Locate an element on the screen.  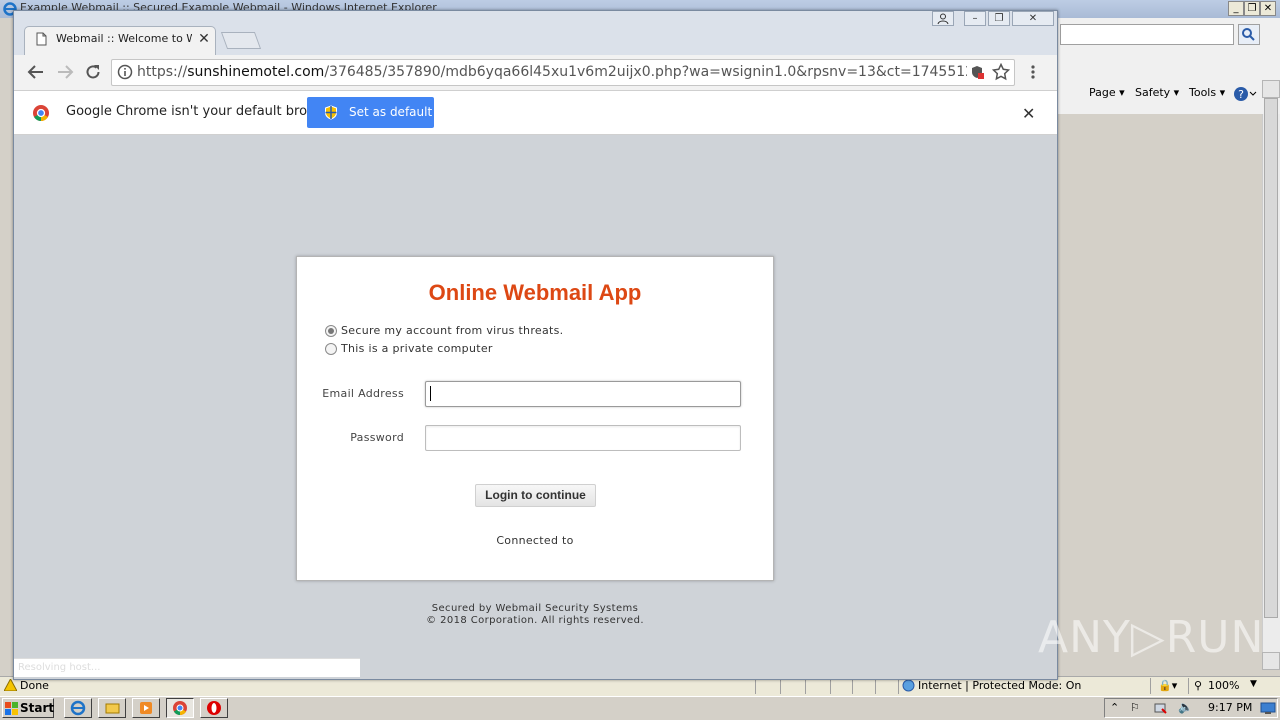
taskbar-explorer-icon is located at coordinates (112, 708).